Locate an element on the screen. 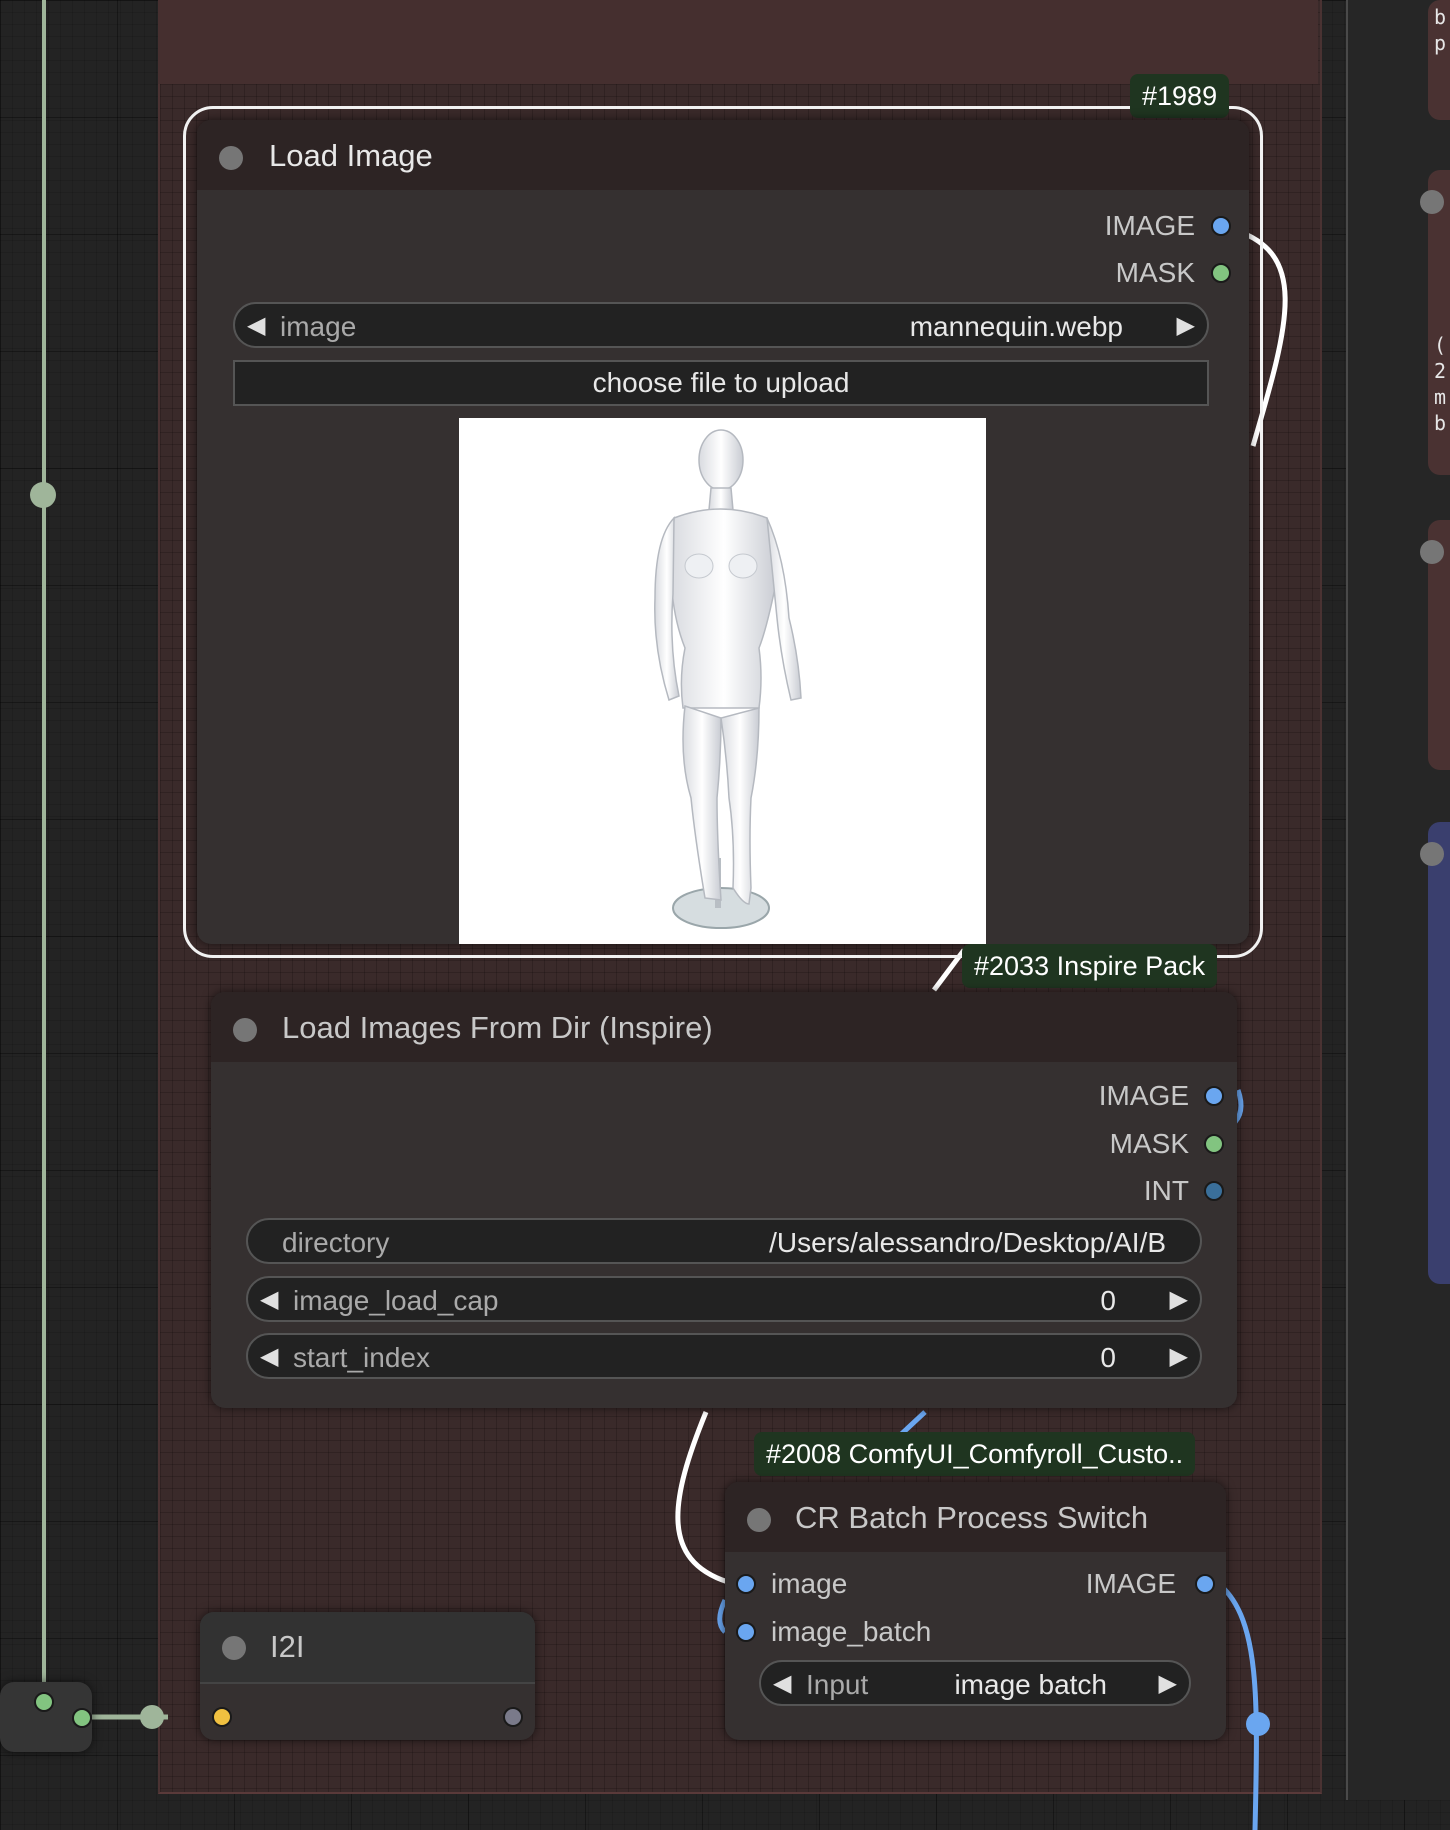  widget-name: directory is located at coordinates (336, 1242).